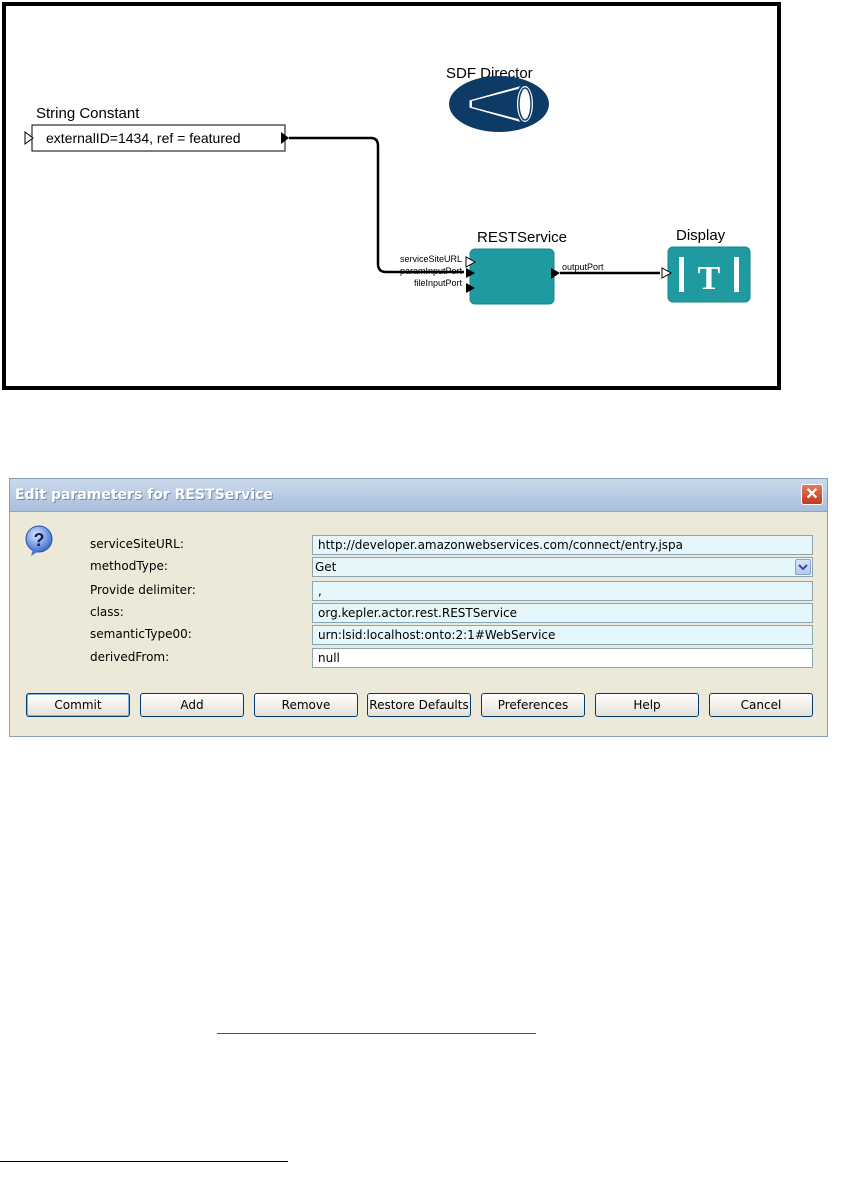 Image resolution: width=842 pixels, height=1191 pixels. What do you see at coordinates (137, 544) in the screenshot?
I see `param-label-service-site-url: serviceSiteURL:` at bounding box center [137, 544].